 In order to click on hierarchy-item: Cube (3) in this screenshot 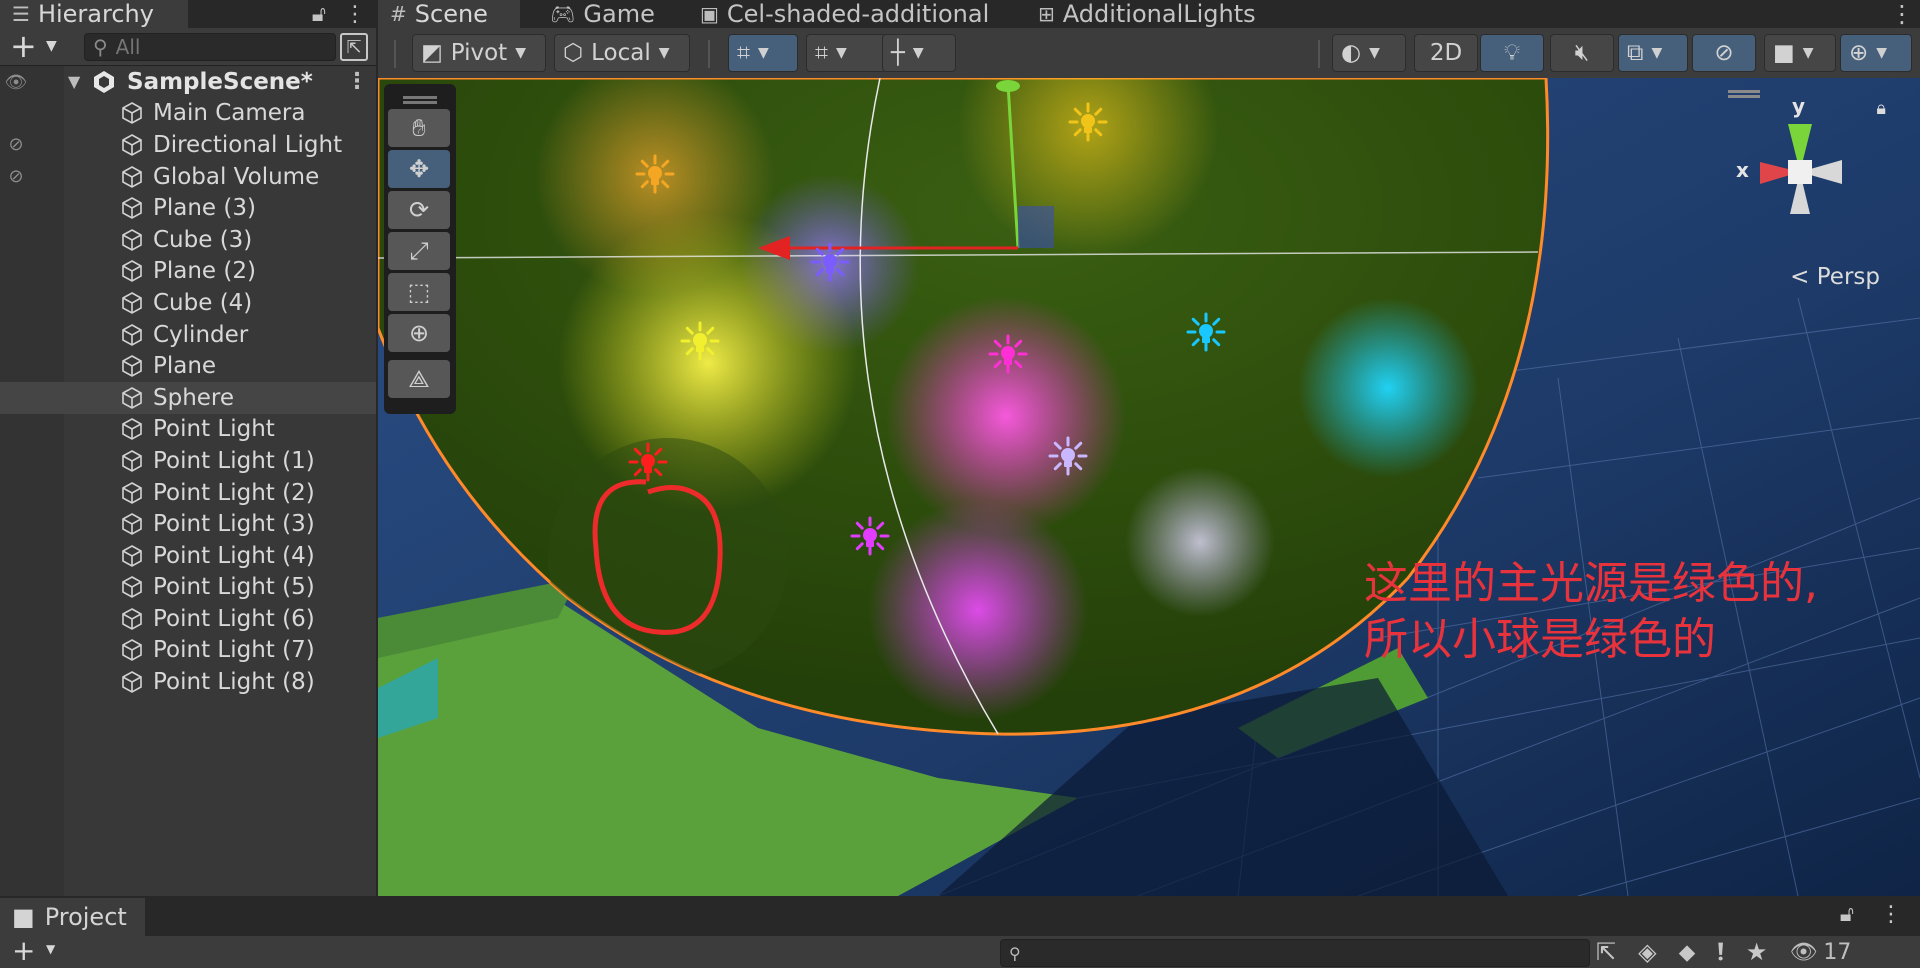, I will do `click(188, 240)`.